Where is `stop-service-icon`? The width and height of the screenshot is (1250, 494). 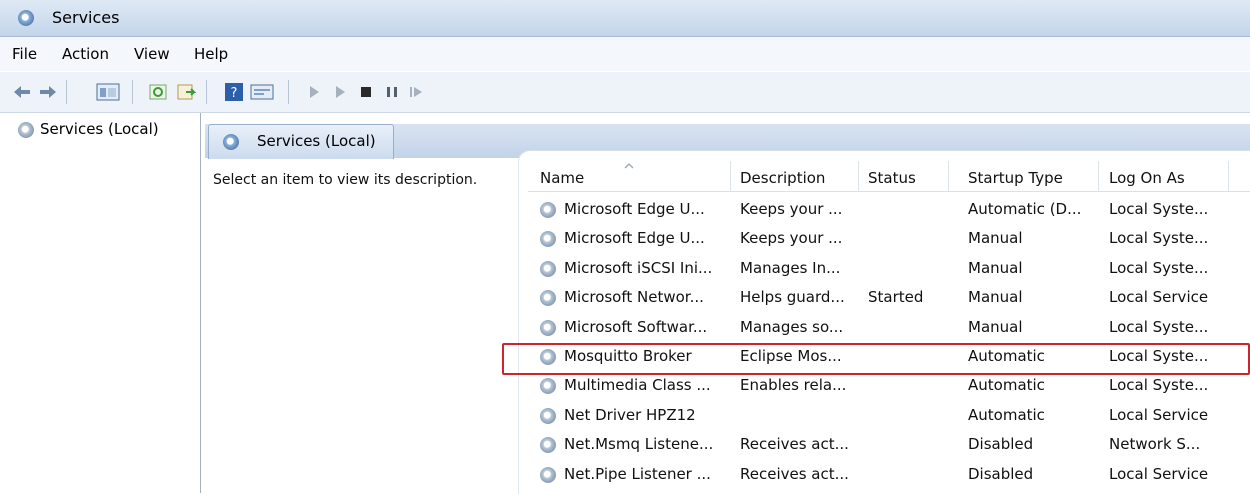
stop-service-icon is located at coordinates (366, 92).